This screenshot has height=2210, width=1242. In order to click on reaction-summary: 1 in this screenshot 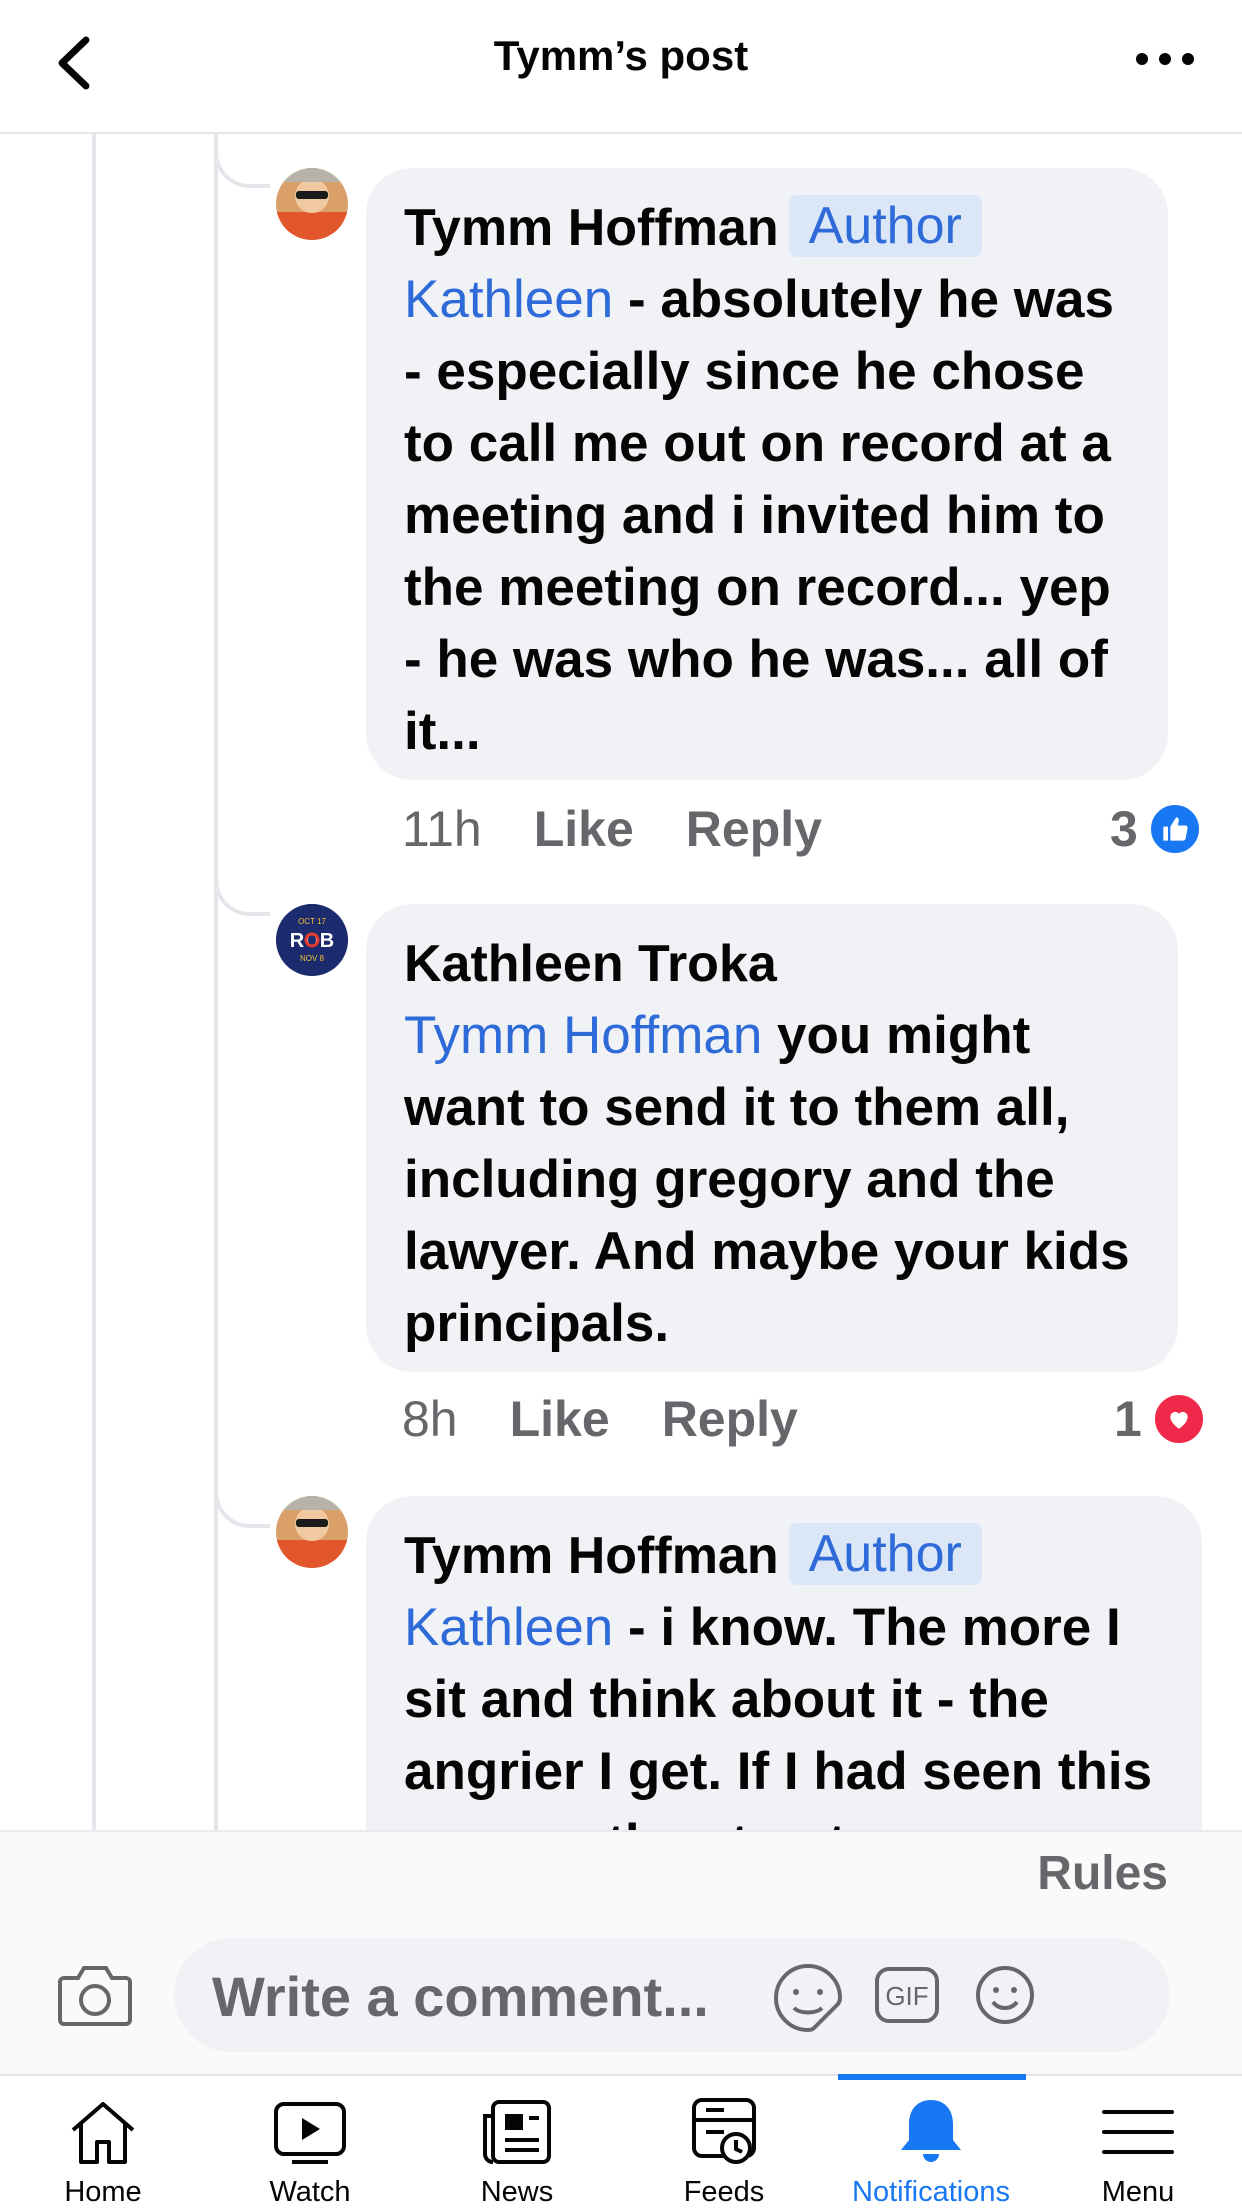, I will do `click(1160, 1419)`.